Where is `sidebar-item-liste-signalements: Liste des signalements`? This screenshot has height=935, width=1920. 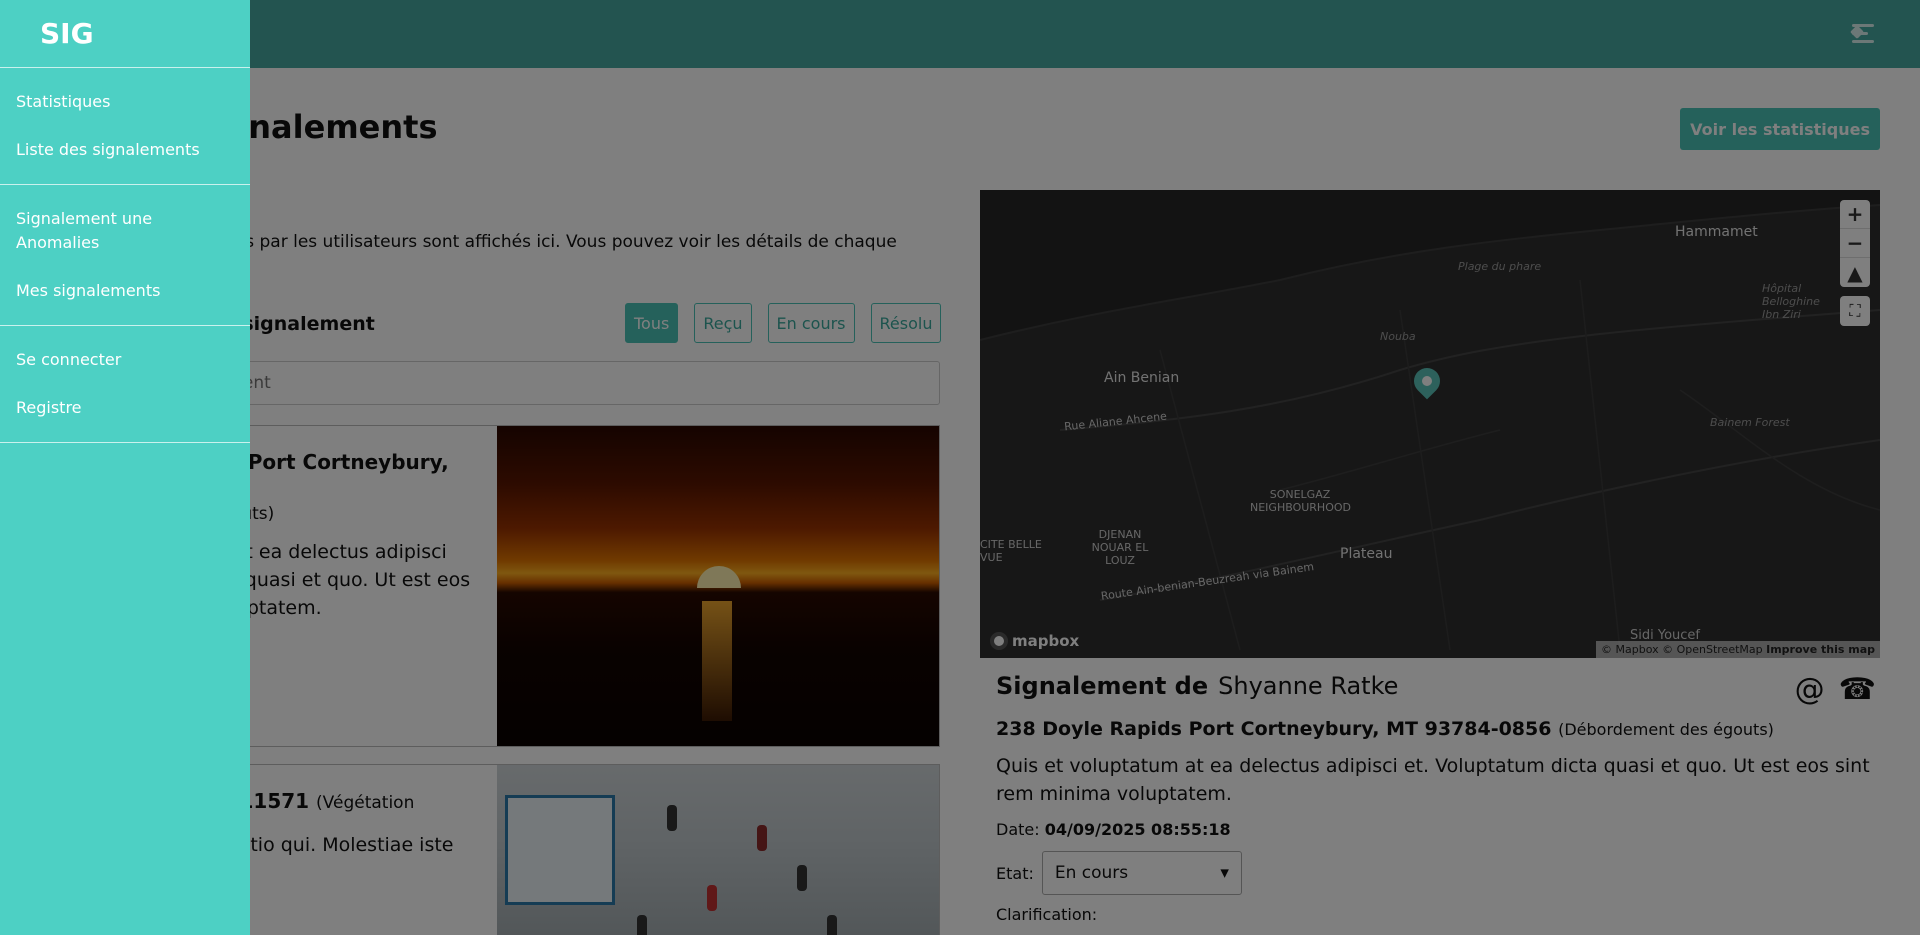
sidebar-item-liste-signalements: Liste des signalements is located at coordinates (125, 150).